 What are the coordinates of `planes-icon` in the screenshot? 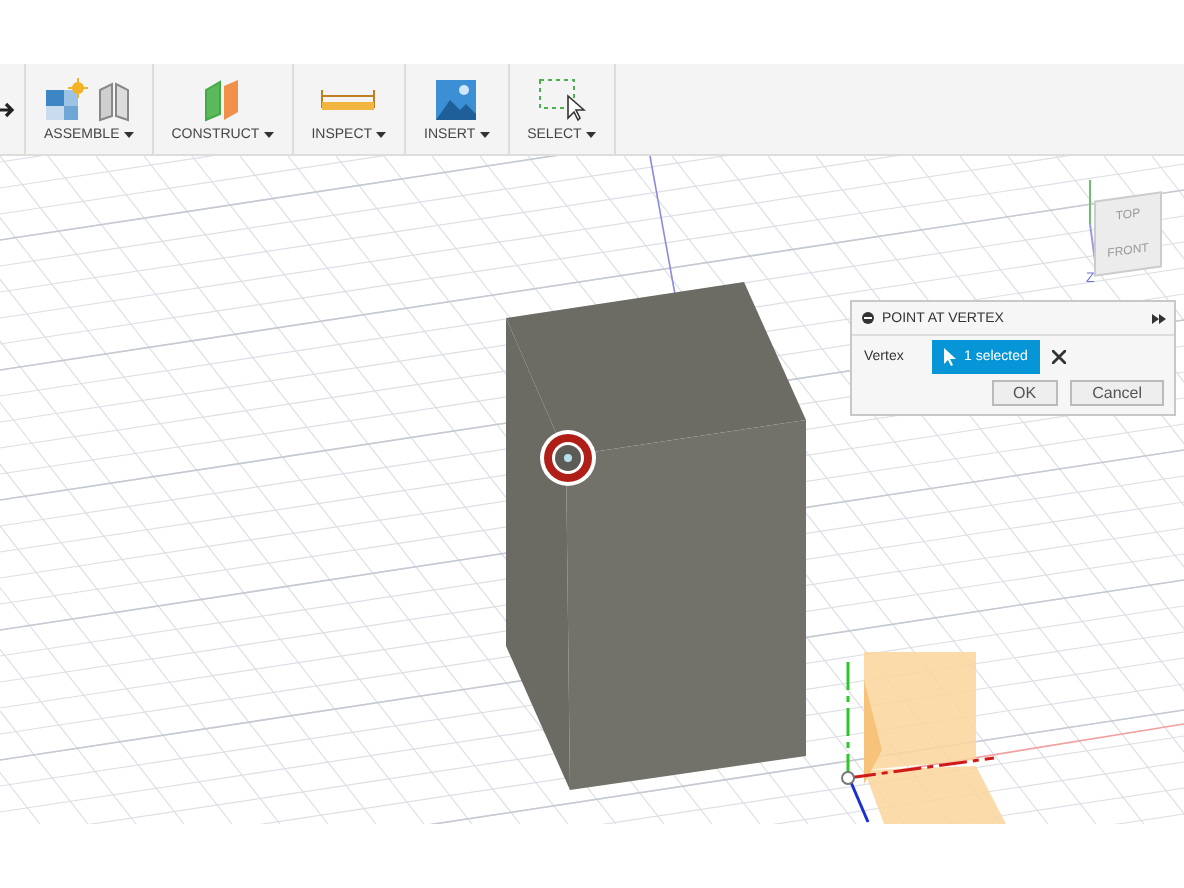 It's located at (222, 99).